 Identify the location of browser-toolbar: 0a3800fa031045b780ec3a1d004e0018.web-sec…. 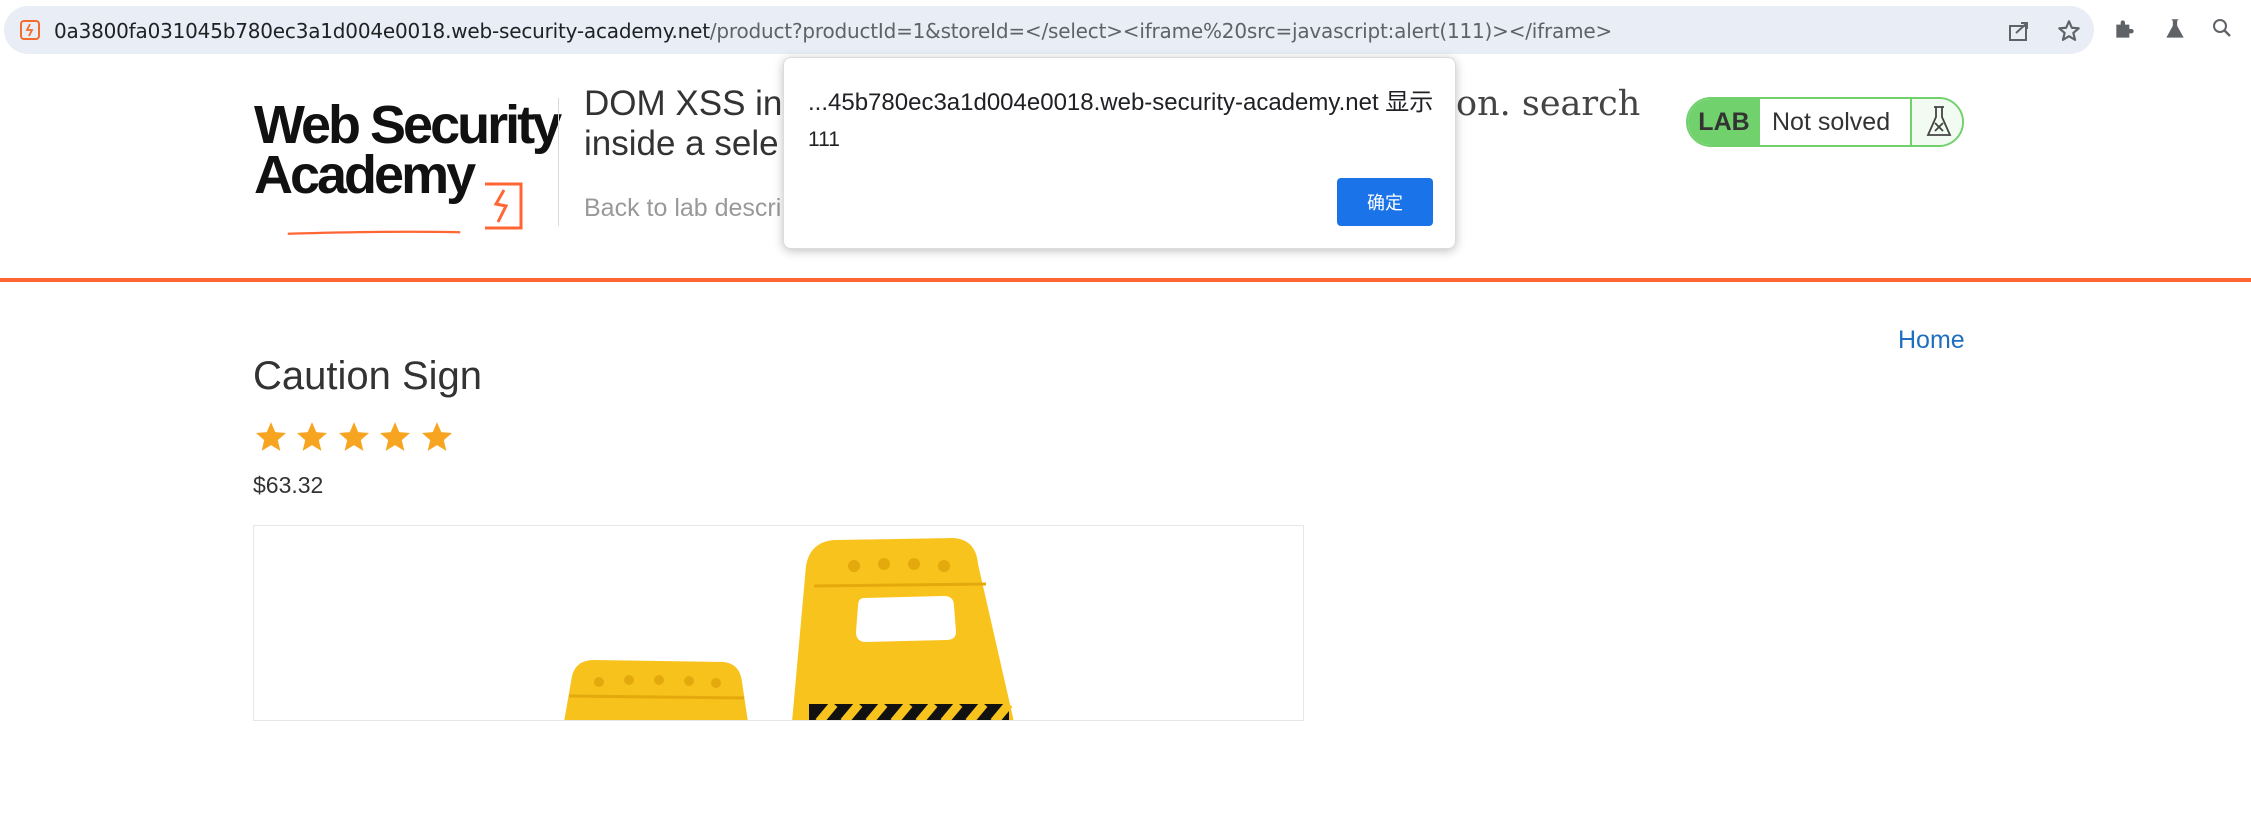
(1125, 30).